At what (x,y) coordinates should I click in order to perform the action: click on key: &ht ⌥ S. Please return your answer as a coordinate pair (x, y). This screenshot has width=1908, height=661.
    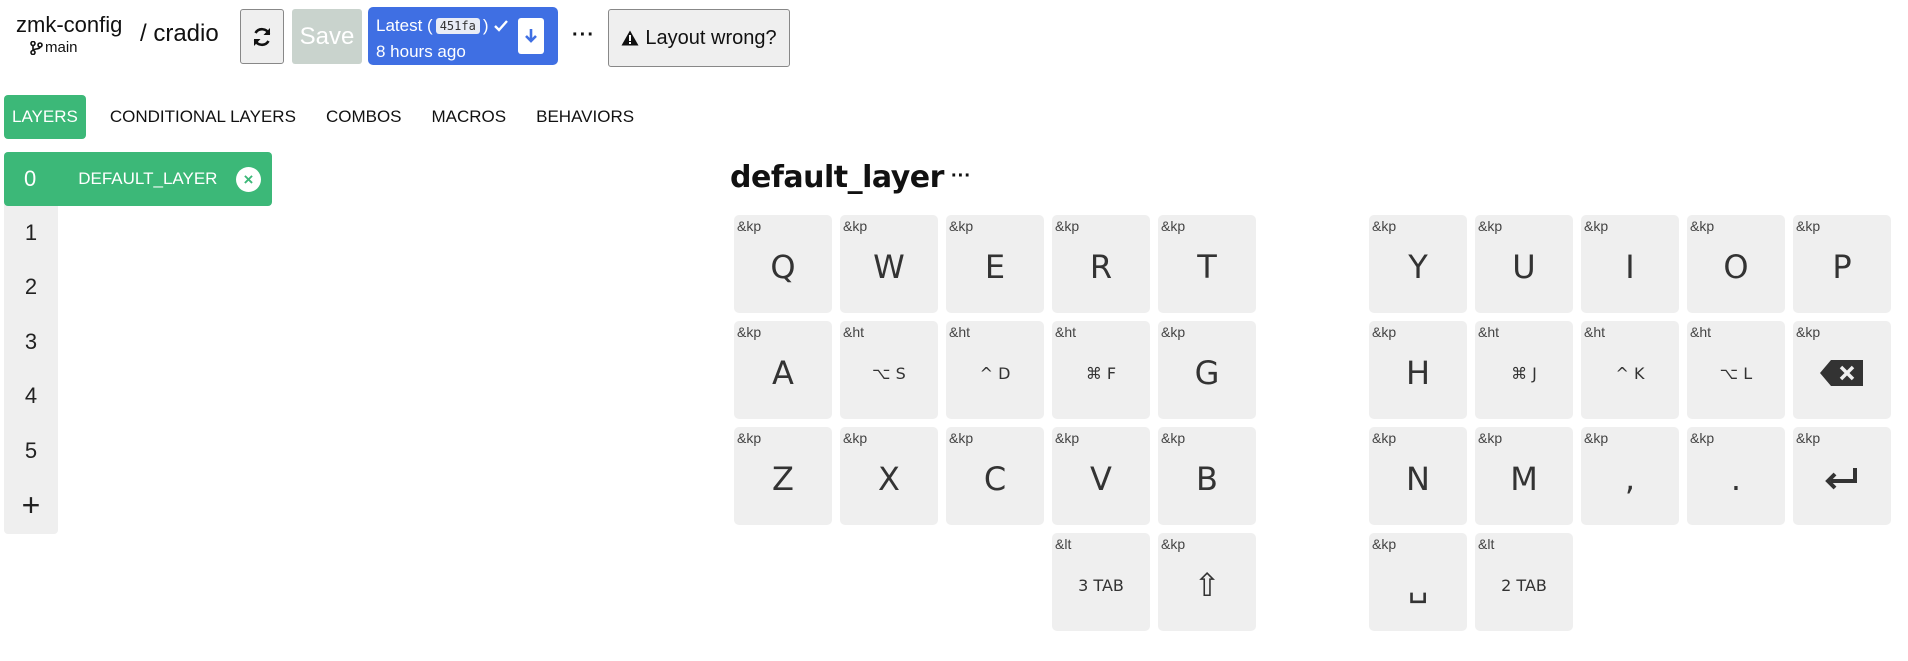
    Looking at the image, I should click on (889, 370).